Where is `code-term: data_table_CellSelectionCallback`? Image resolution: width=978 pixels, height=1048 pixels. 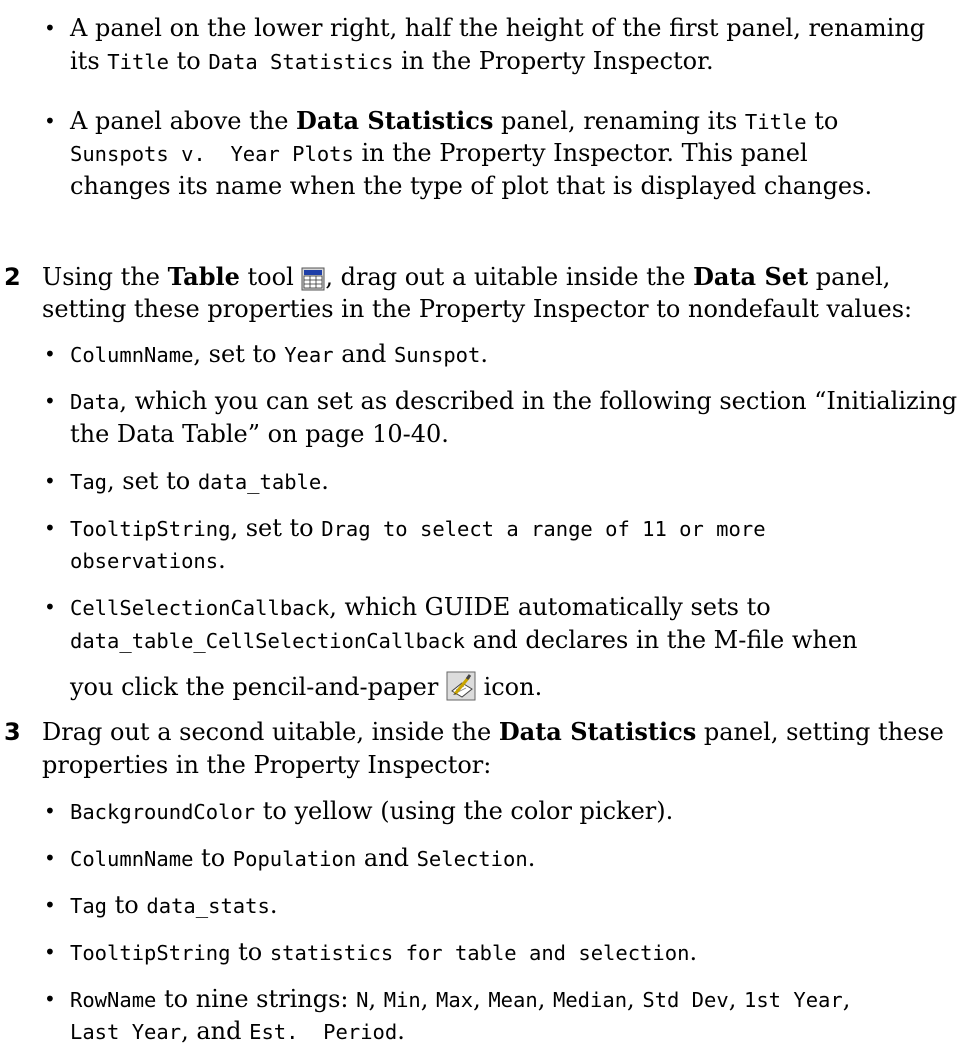 code-term: data_table_CellSelectionCallback is located at coordinates (267, 641).